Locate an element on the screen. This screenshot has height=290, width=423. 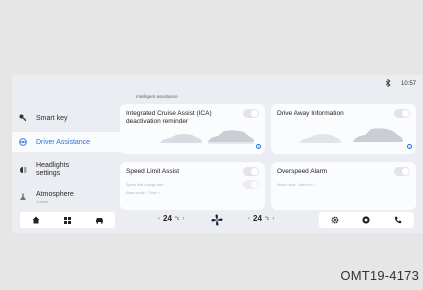
bottom-dock: ‹ 24 °c › ‹ 24 °c › is located at coordinates (217, 220).